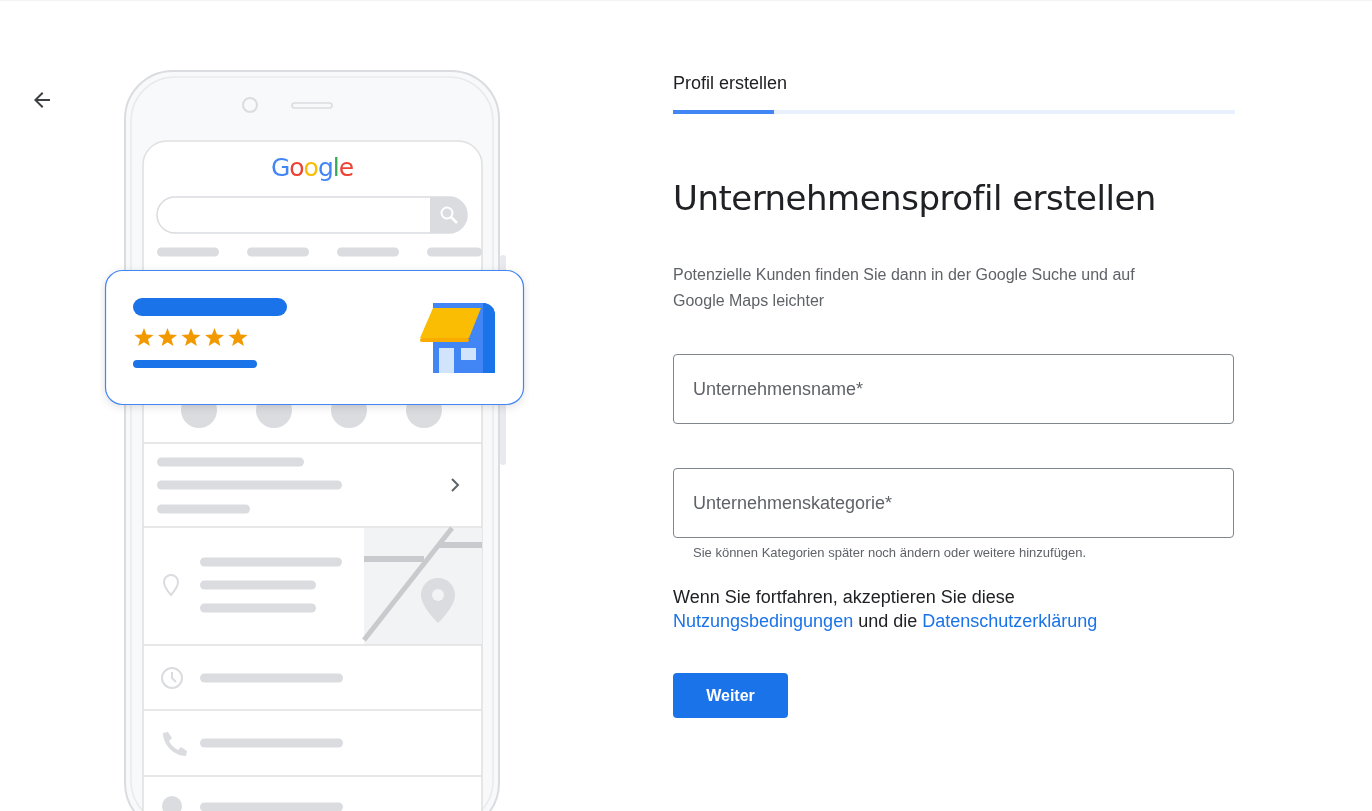 Image resolution: width=1372 pixels, height=811 pixels. What do you see at coordinates (886, 609) in the screenshot?
I see `consent-text: Wenn Sie fortfahren, akzeptieren Sie diese Nutzungsbedingungen und die Datenschutzerklärung` at bounding box center [886, 609].